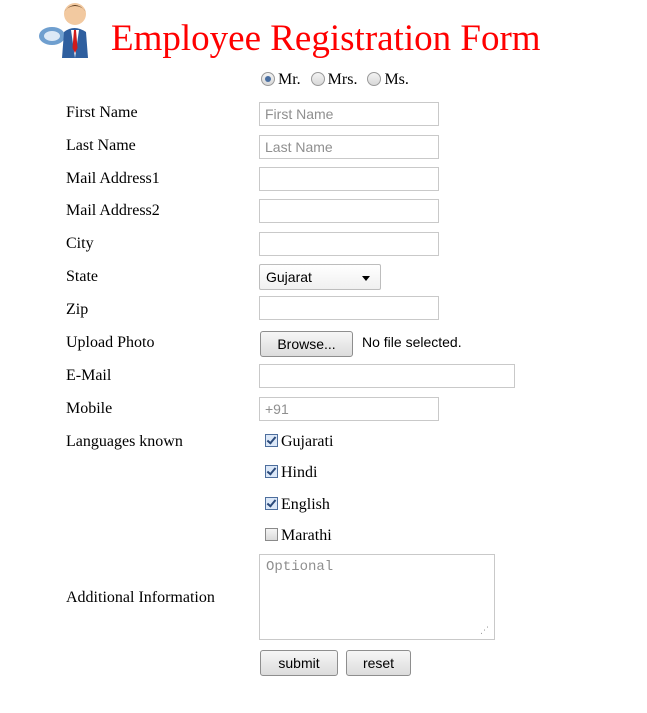 This screenshot has width=647, height=713. I want to click on upload-photo-label: Upload Photo, so click(110, 342).